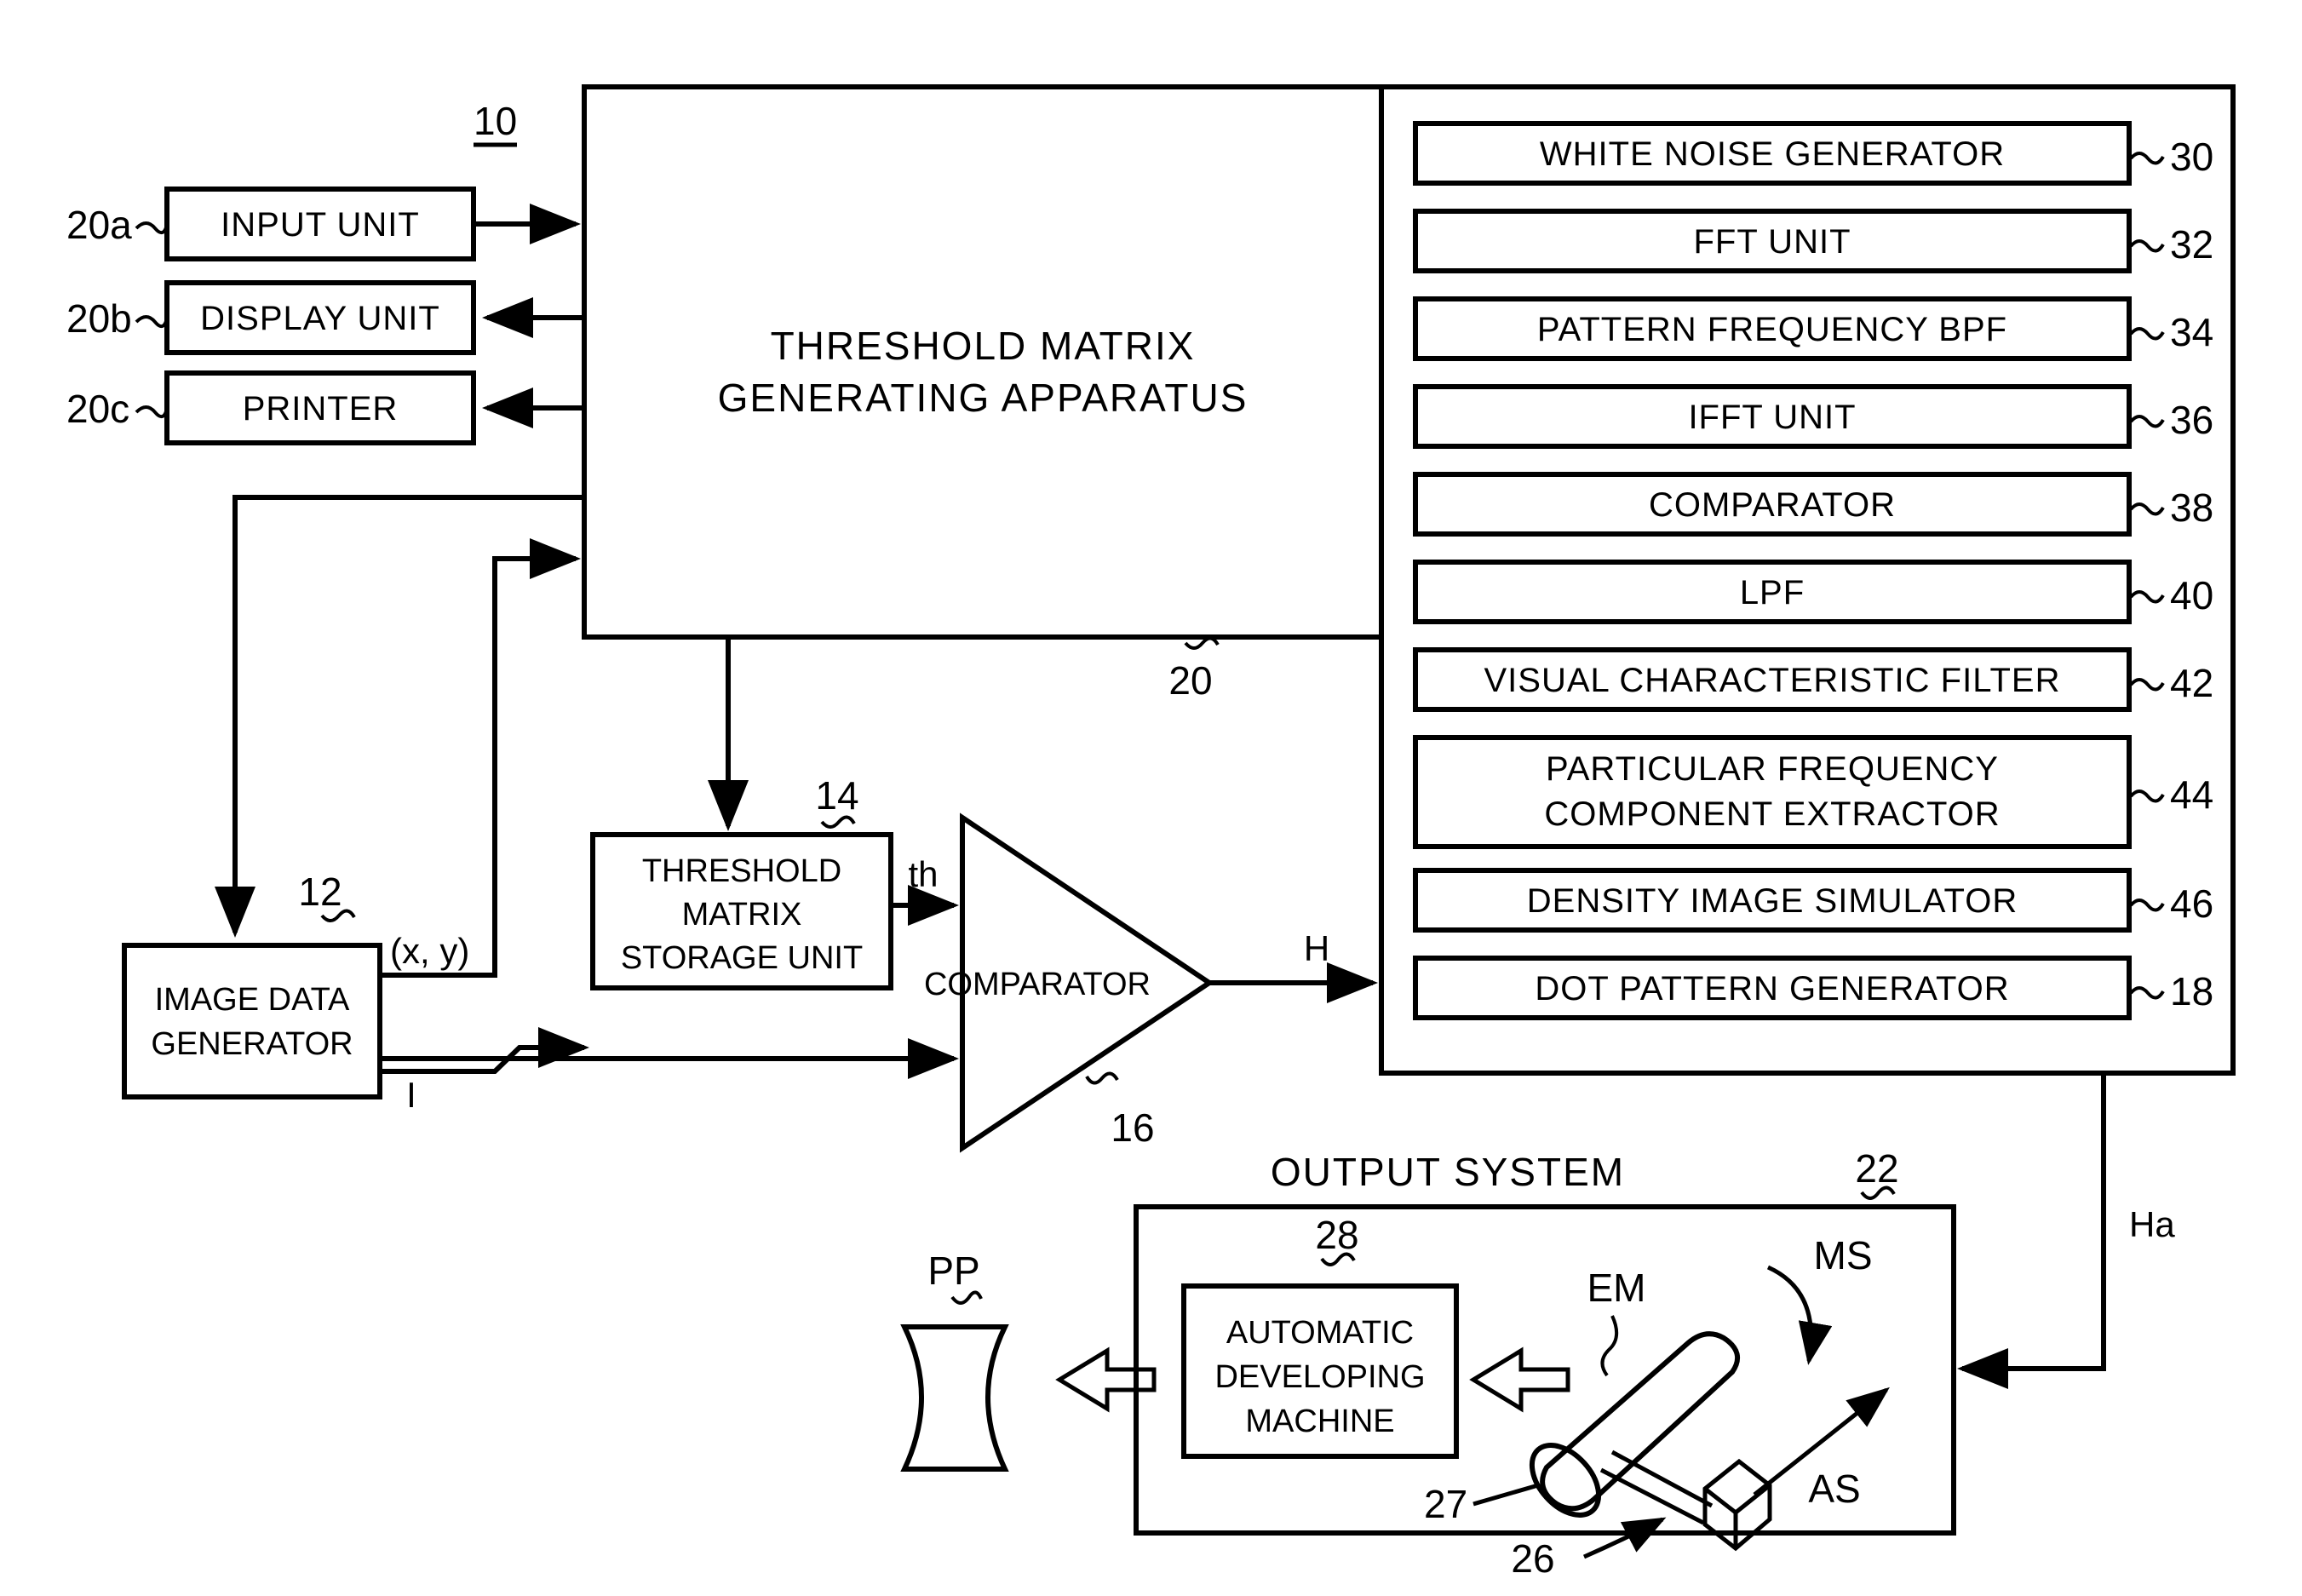  What do you see at coordinates (320, 225) in the screenshot?
I see `input-unit-label: INPUT UNIT` at bounding box center [320, 225].